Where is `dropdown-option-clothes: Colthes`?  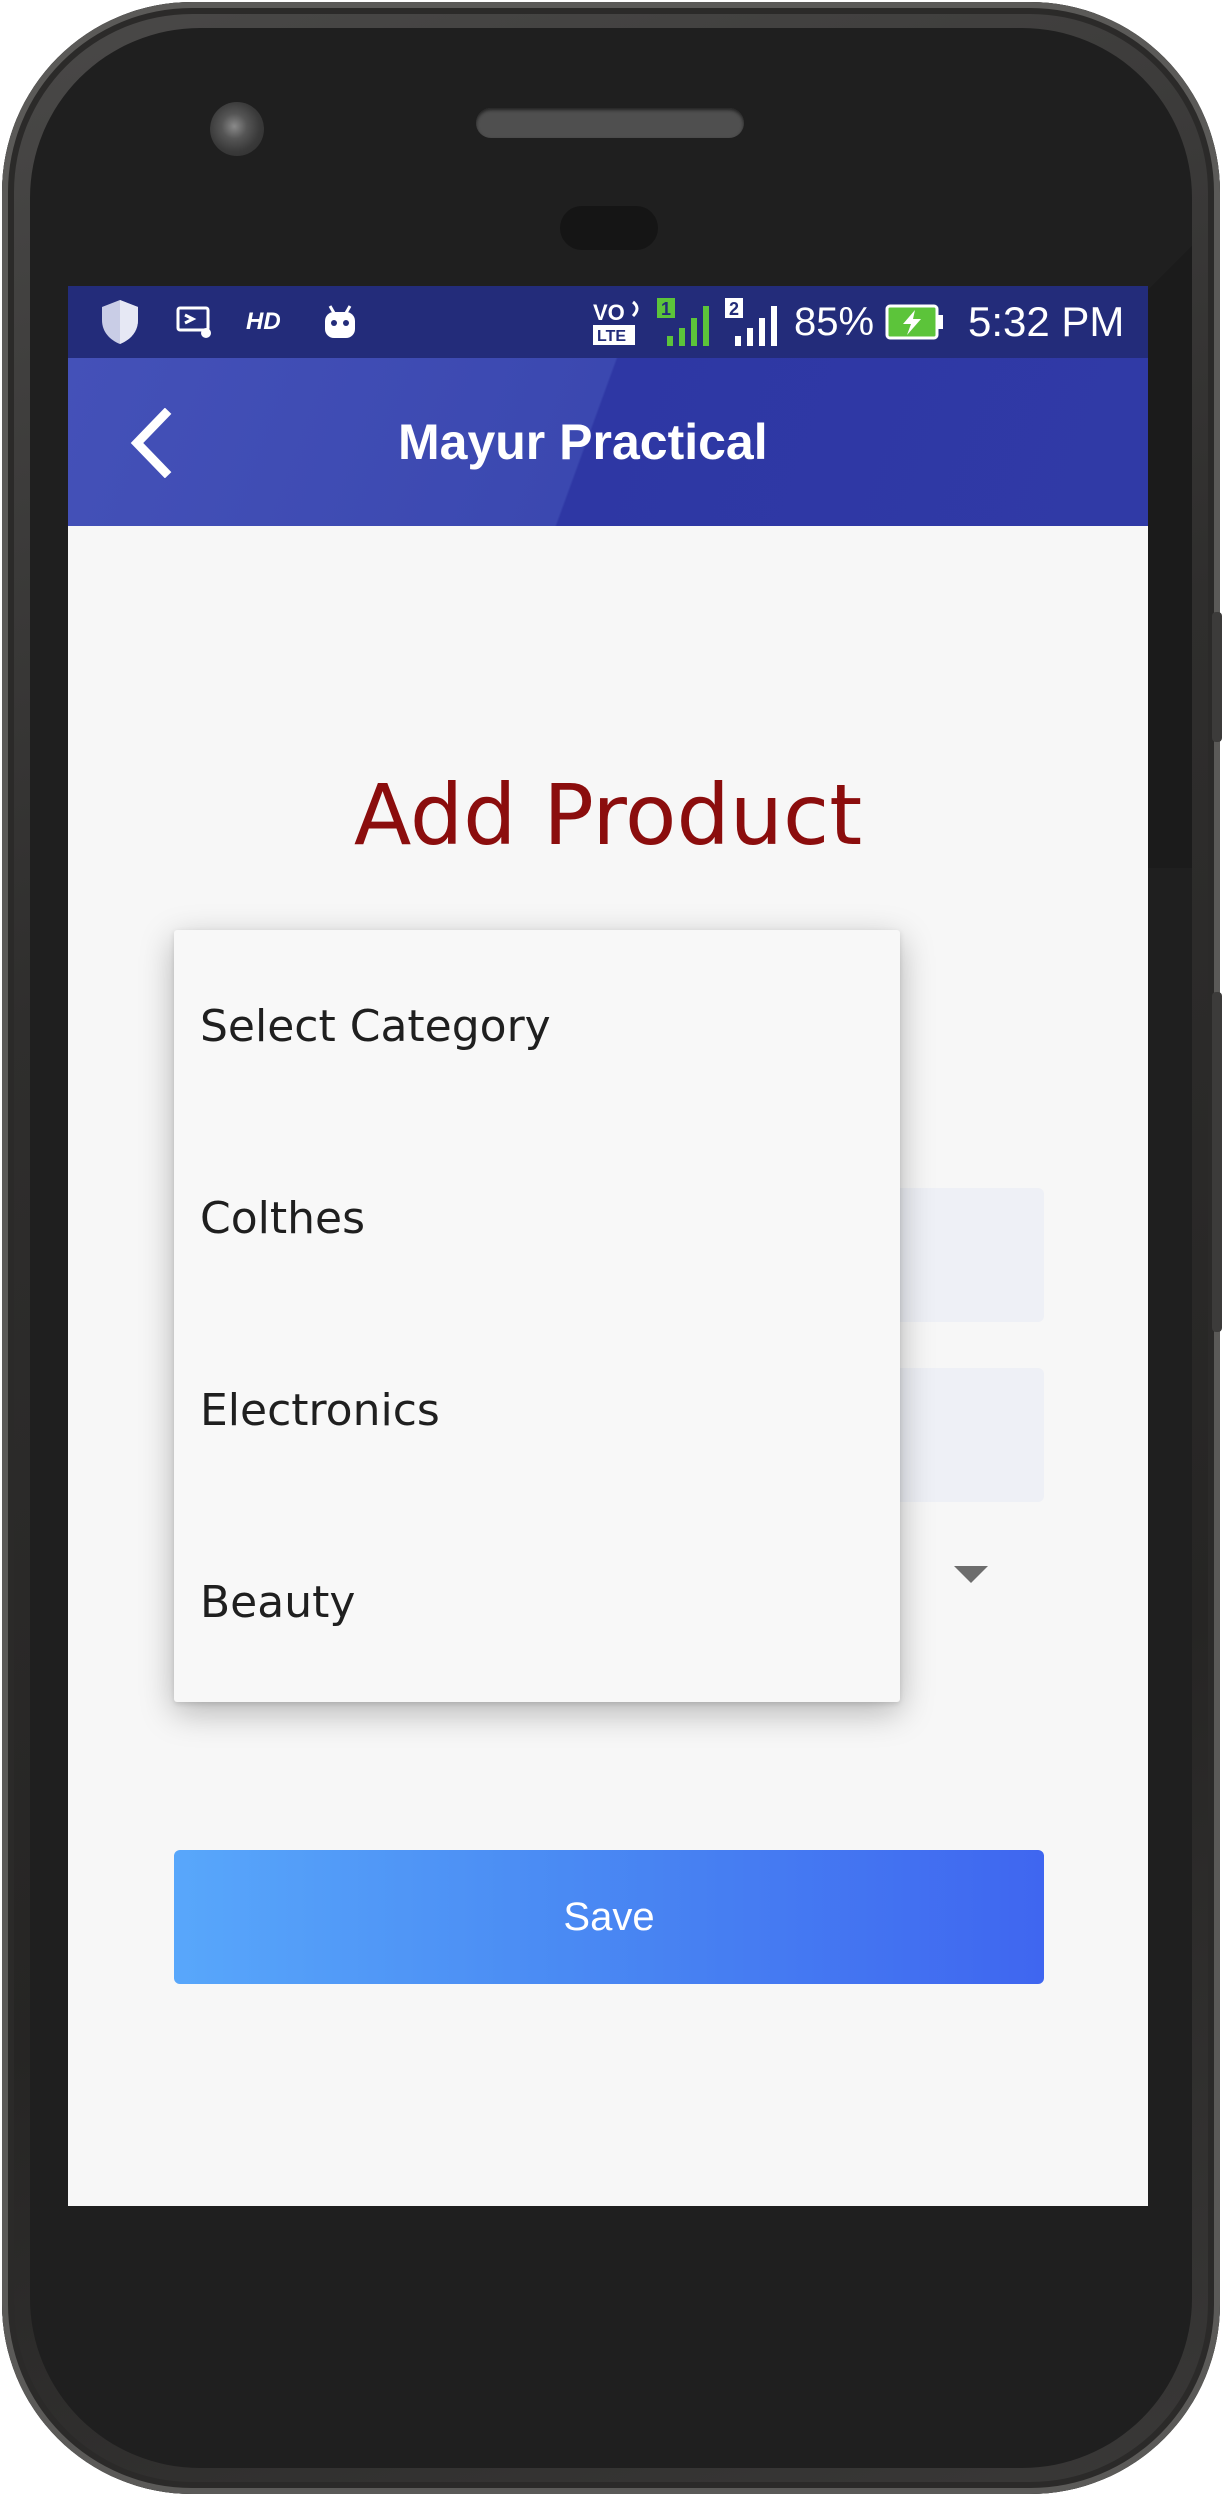
dropdown-option-clothes: Colthes is located at coordinates (537, 1218).